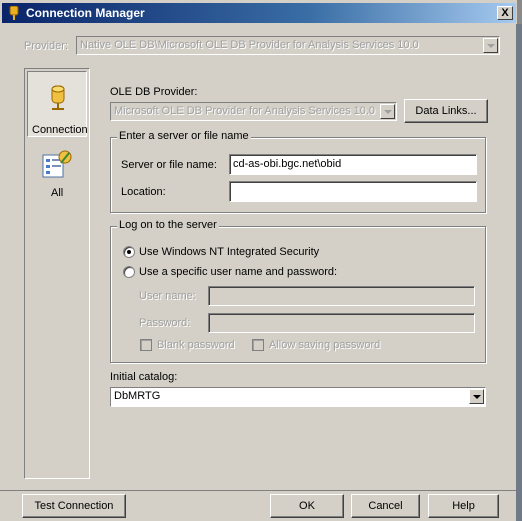 The width and height of the screenshot is (522, 521). What do you see at coordinates (325, 345) in the screenshot?
I see `allow-saving-label: Allow saving password` at bounding box center [325, 345].